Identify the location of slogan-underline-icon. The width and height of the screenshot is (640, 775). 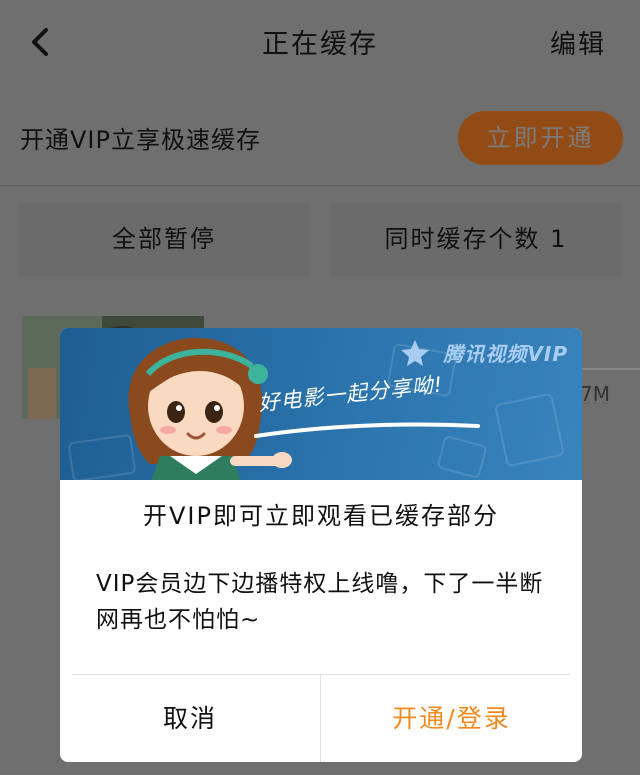
(367, 430).